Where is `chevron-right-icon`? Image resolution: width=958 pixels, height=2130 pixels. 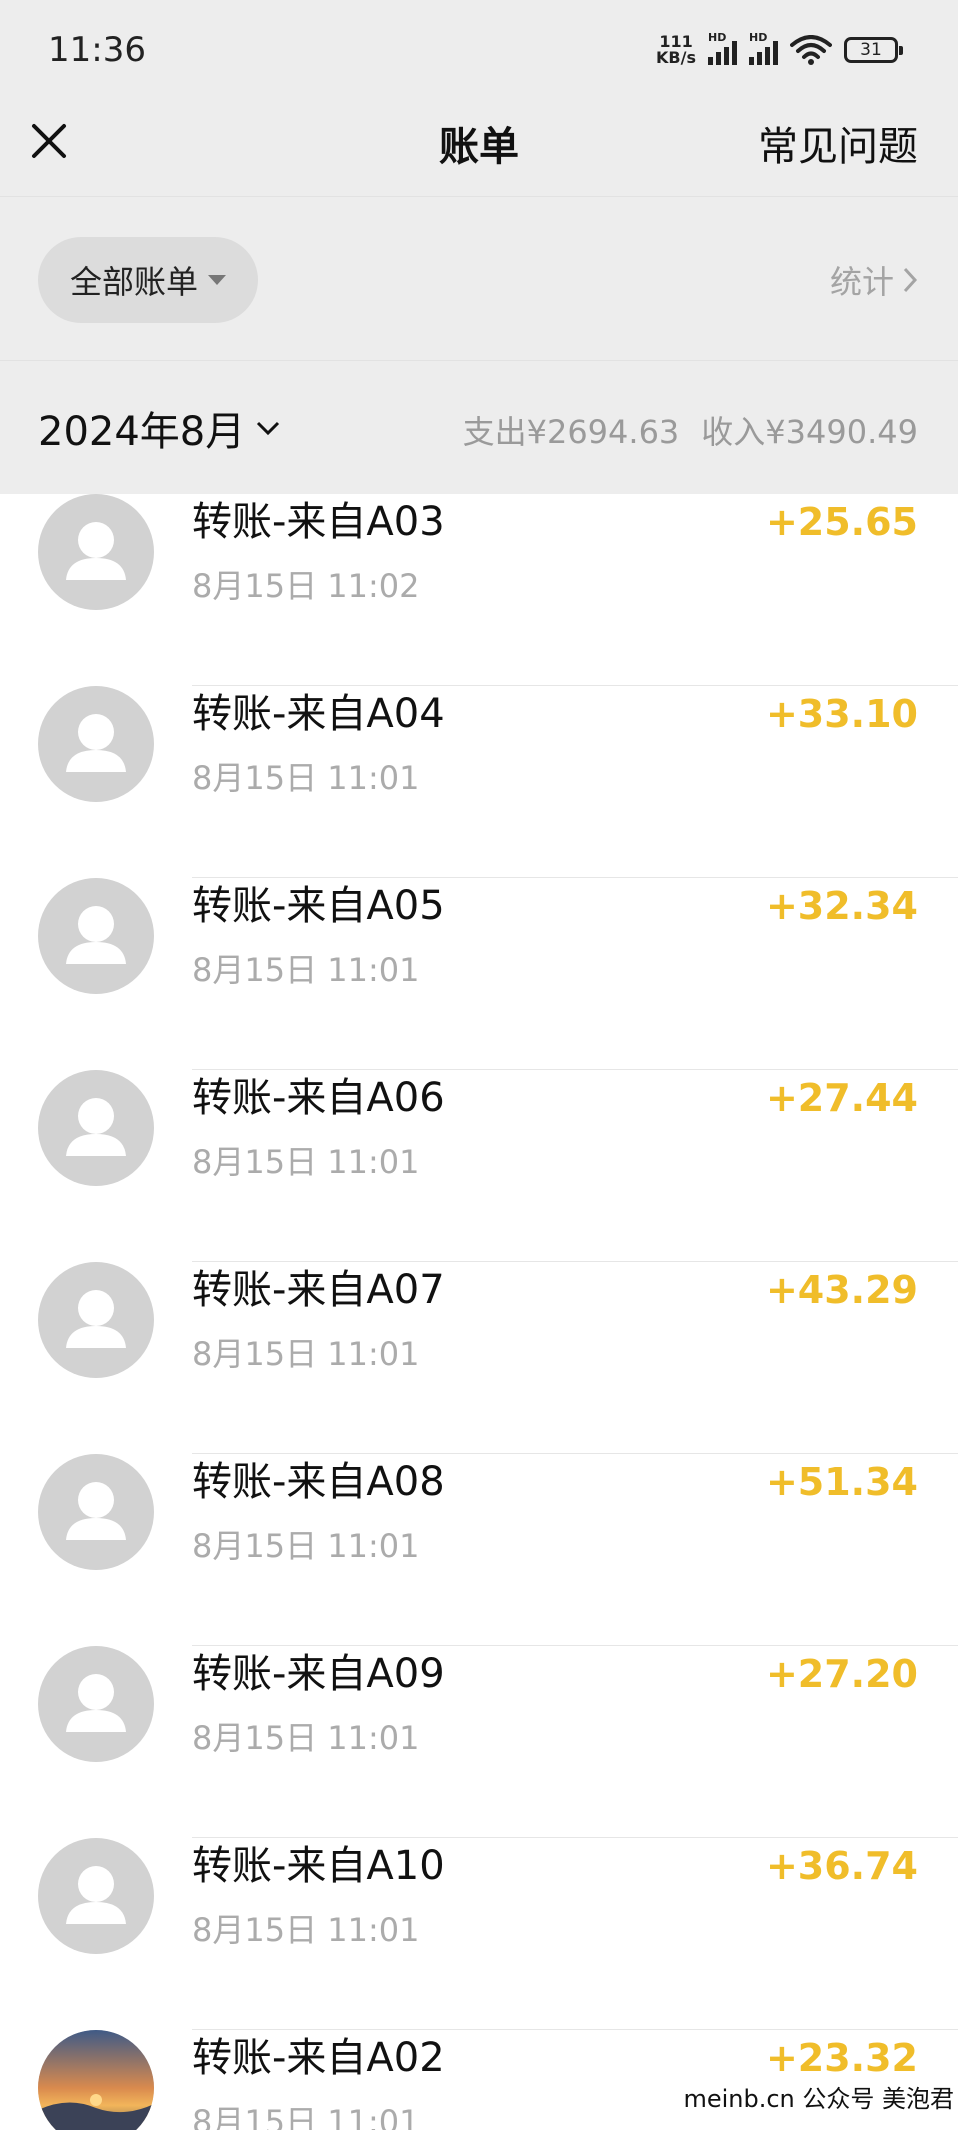 chevron-right-icon is located at coordinates (910, 280).